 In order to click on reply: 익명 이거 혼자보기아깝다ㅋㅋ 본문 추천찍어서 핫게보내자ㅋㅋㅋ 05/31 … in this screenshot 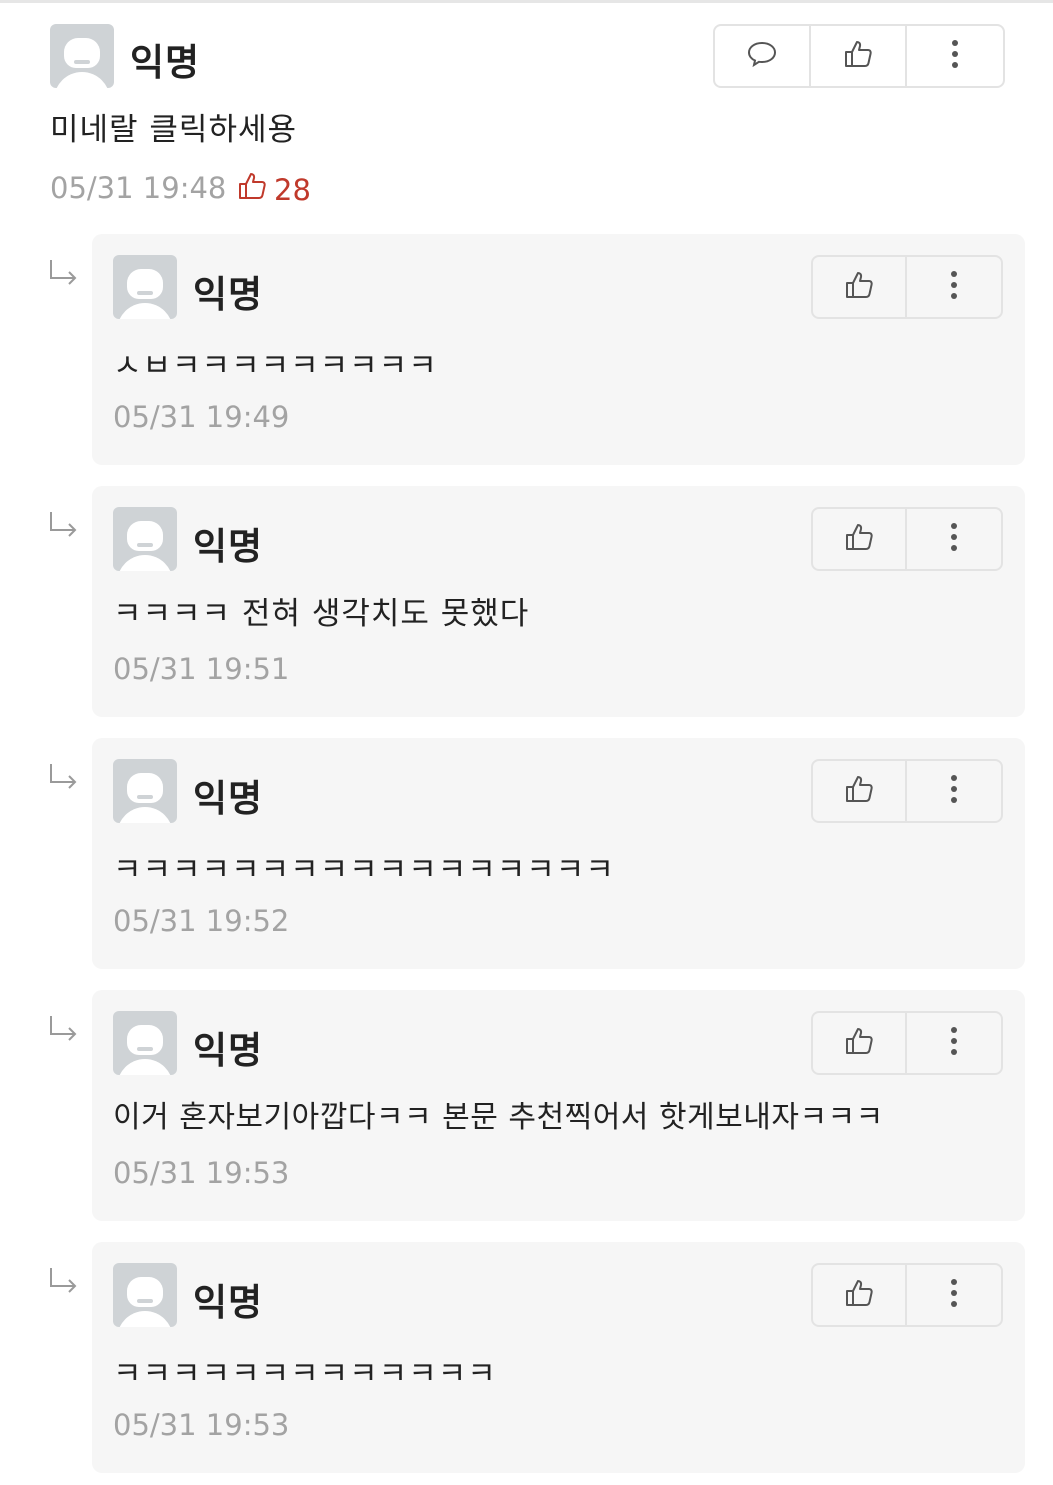, I will do `click(558, 1105)`.